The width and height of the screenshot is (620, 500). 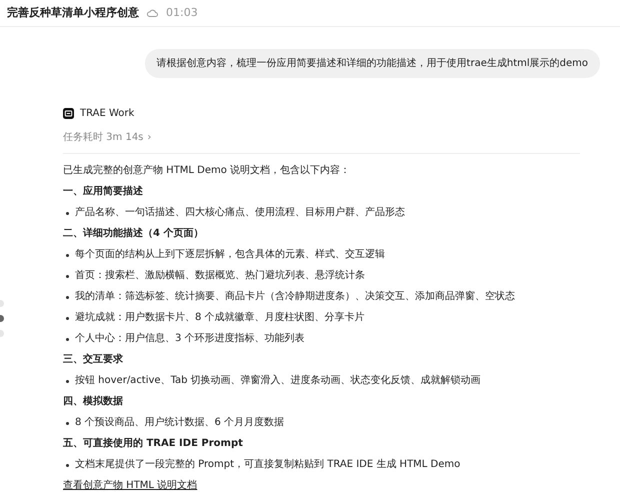 What do you see at coordinates (220, 318) in the screenshot?
I see `bullet-text: 避坑成就：用户数据卡片、8 个成就徽章、月度柱状图、分享卡片` at bounding box center [220, 318].